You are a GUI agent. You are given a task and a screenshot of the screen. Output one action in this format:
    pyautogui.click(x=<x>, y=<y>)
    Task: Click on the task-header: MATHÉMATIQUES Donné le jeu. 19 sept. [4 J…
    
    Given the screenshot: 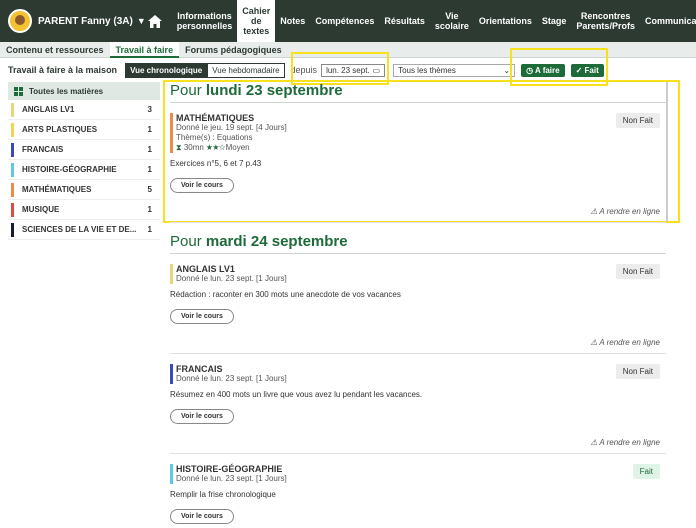 What is the action you would take?
    pyautogui.click(x=418, y=133)
    